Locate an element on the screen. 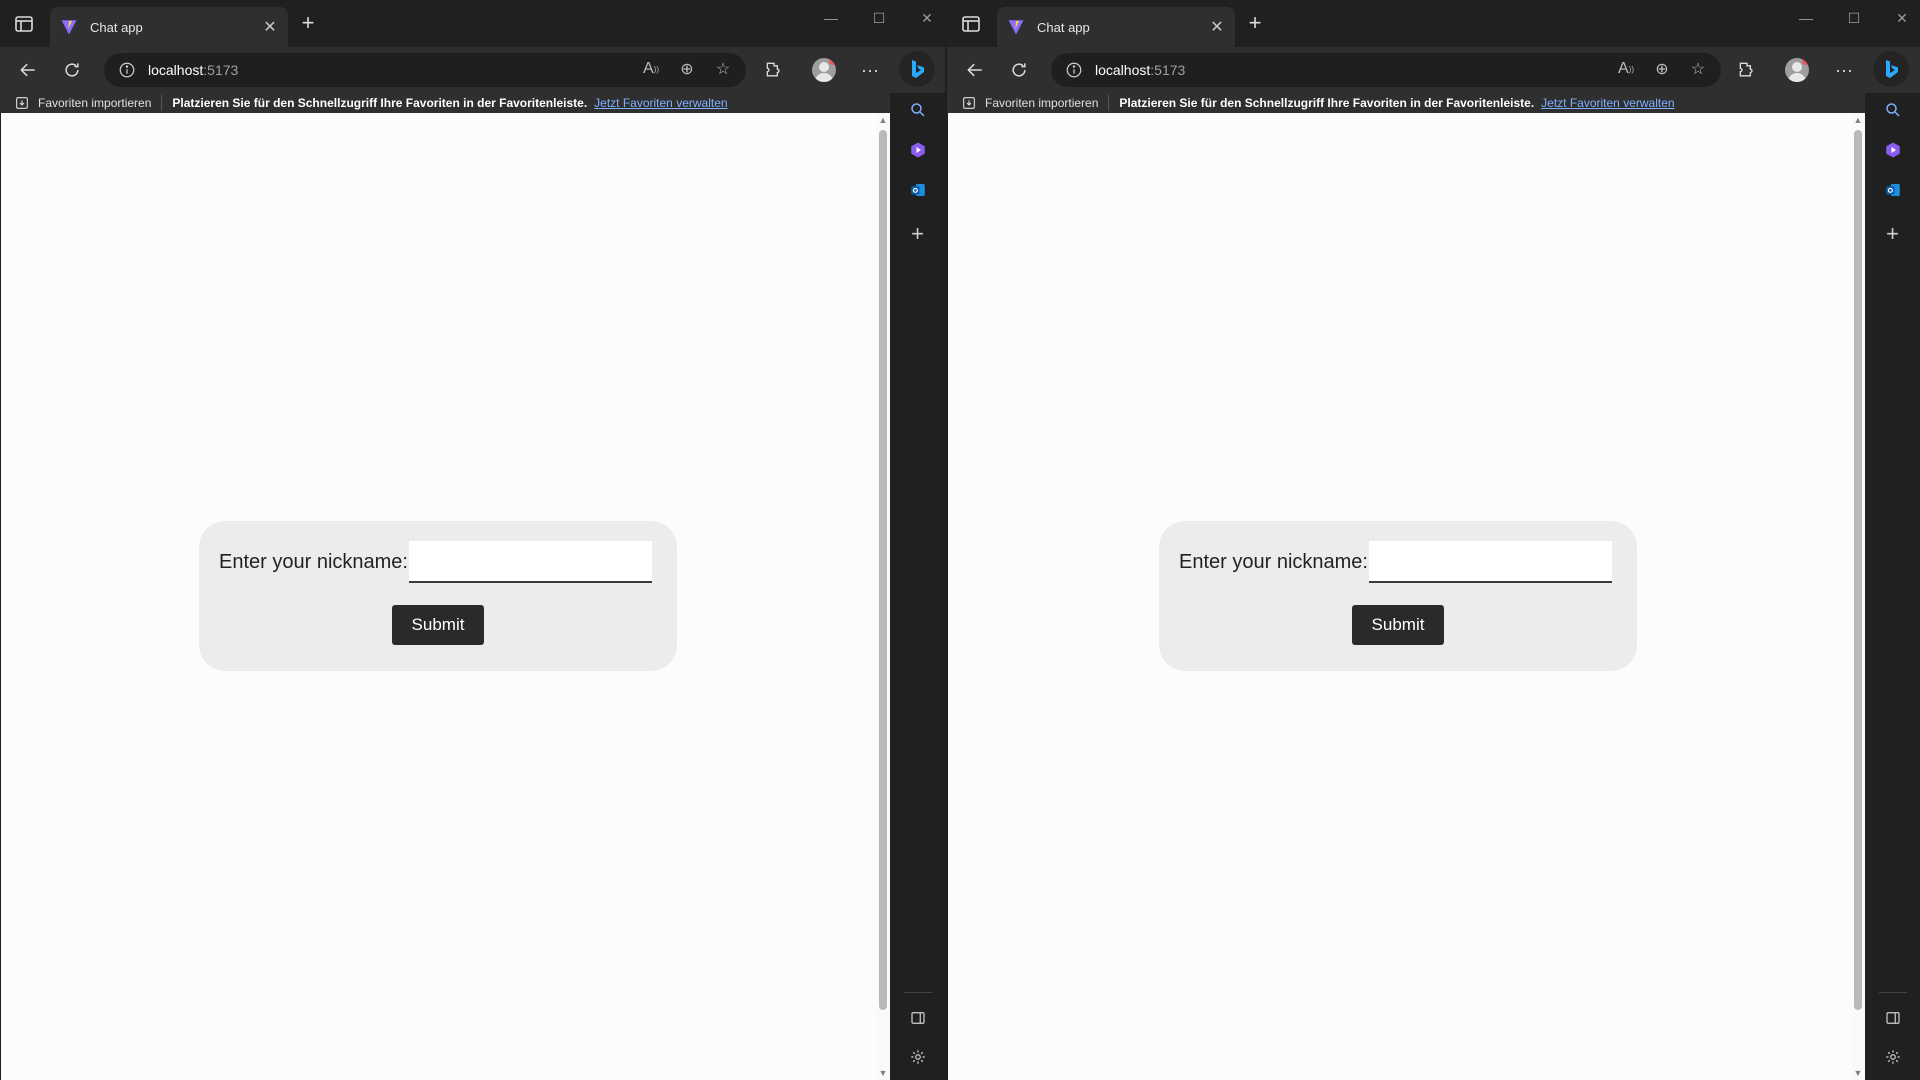 Image resolution: width=1920 pixels, height=1080 pixels. url-port: :5173 is located at coordinates (1168, 70).